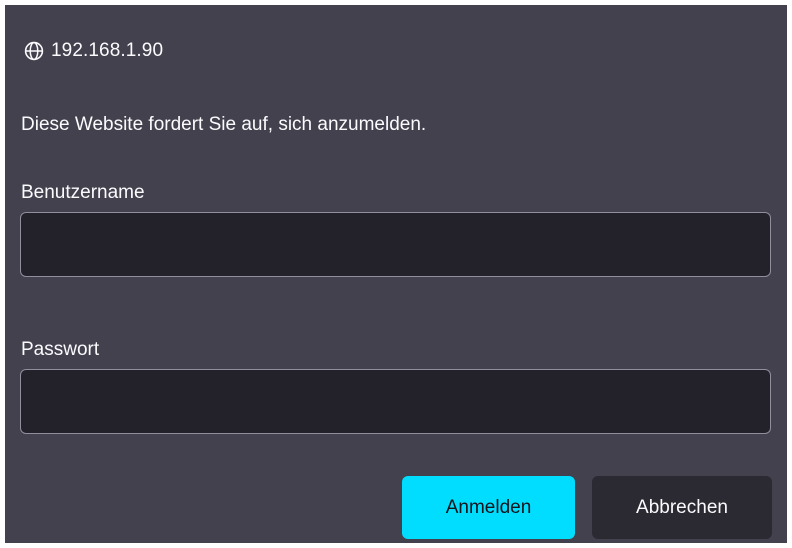 The height and width of the screenshot is (548, 792). What do you see at coordinates (107, 50) in the screenshot?
I see `site-host: 192.168.1.90` at bounding box center [107, 50].